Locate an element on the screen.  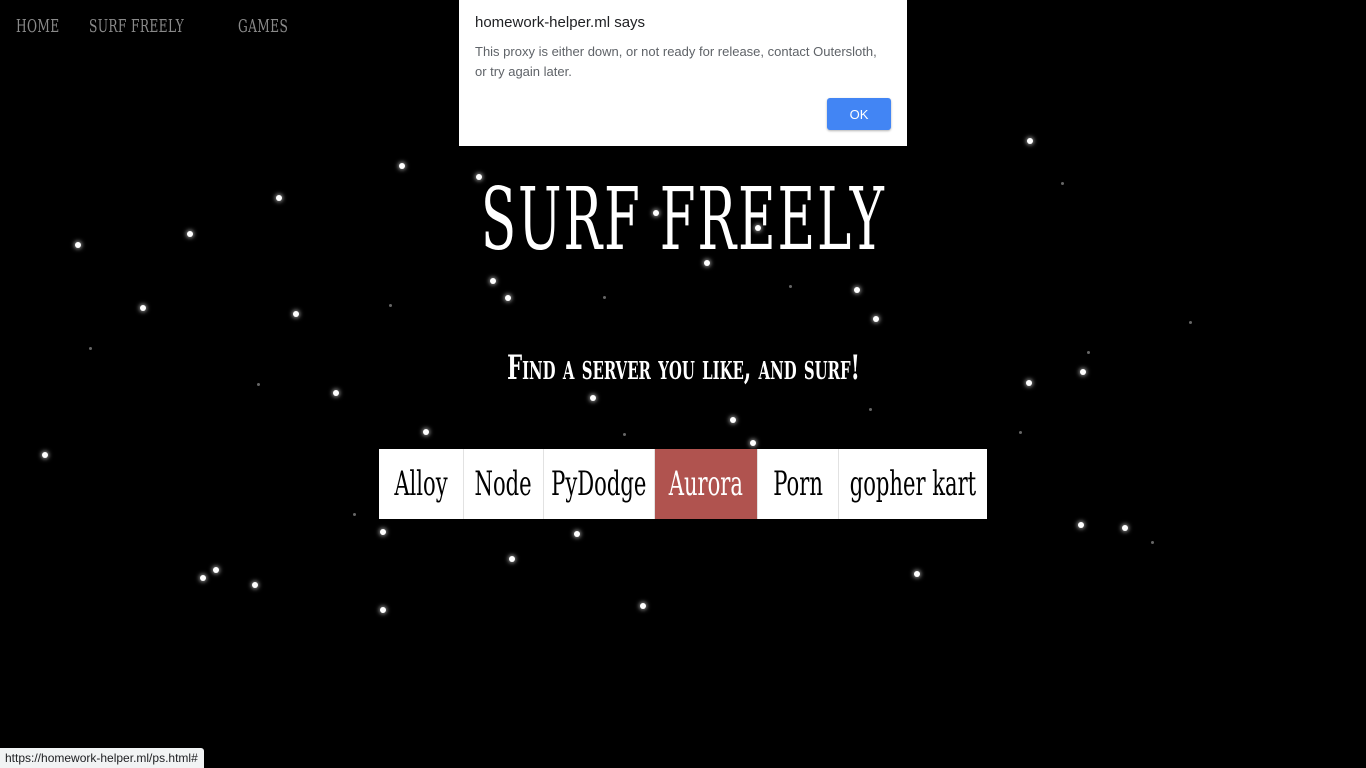
server-button-aurora: Aurora is located at coordinates (706, 484).